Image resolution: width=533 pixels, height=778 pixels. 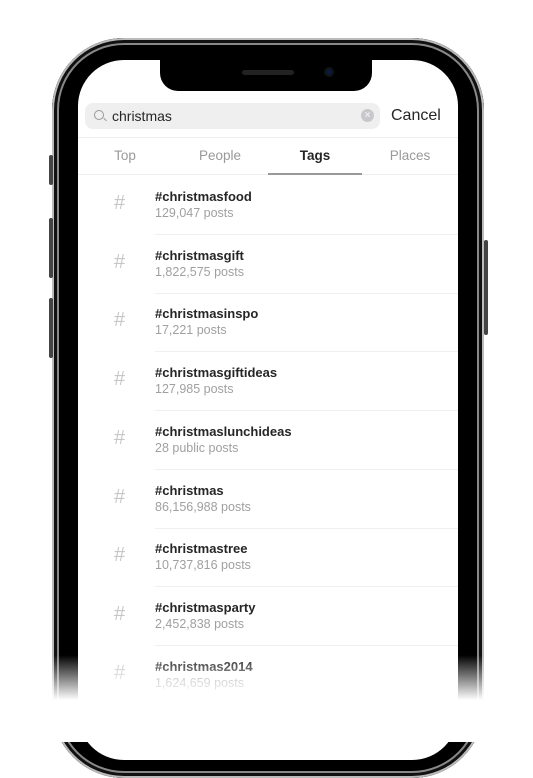 I want to click on tag-result-row: # #christmasgiftideas 127,985 posts, so click(x=268, y=382).